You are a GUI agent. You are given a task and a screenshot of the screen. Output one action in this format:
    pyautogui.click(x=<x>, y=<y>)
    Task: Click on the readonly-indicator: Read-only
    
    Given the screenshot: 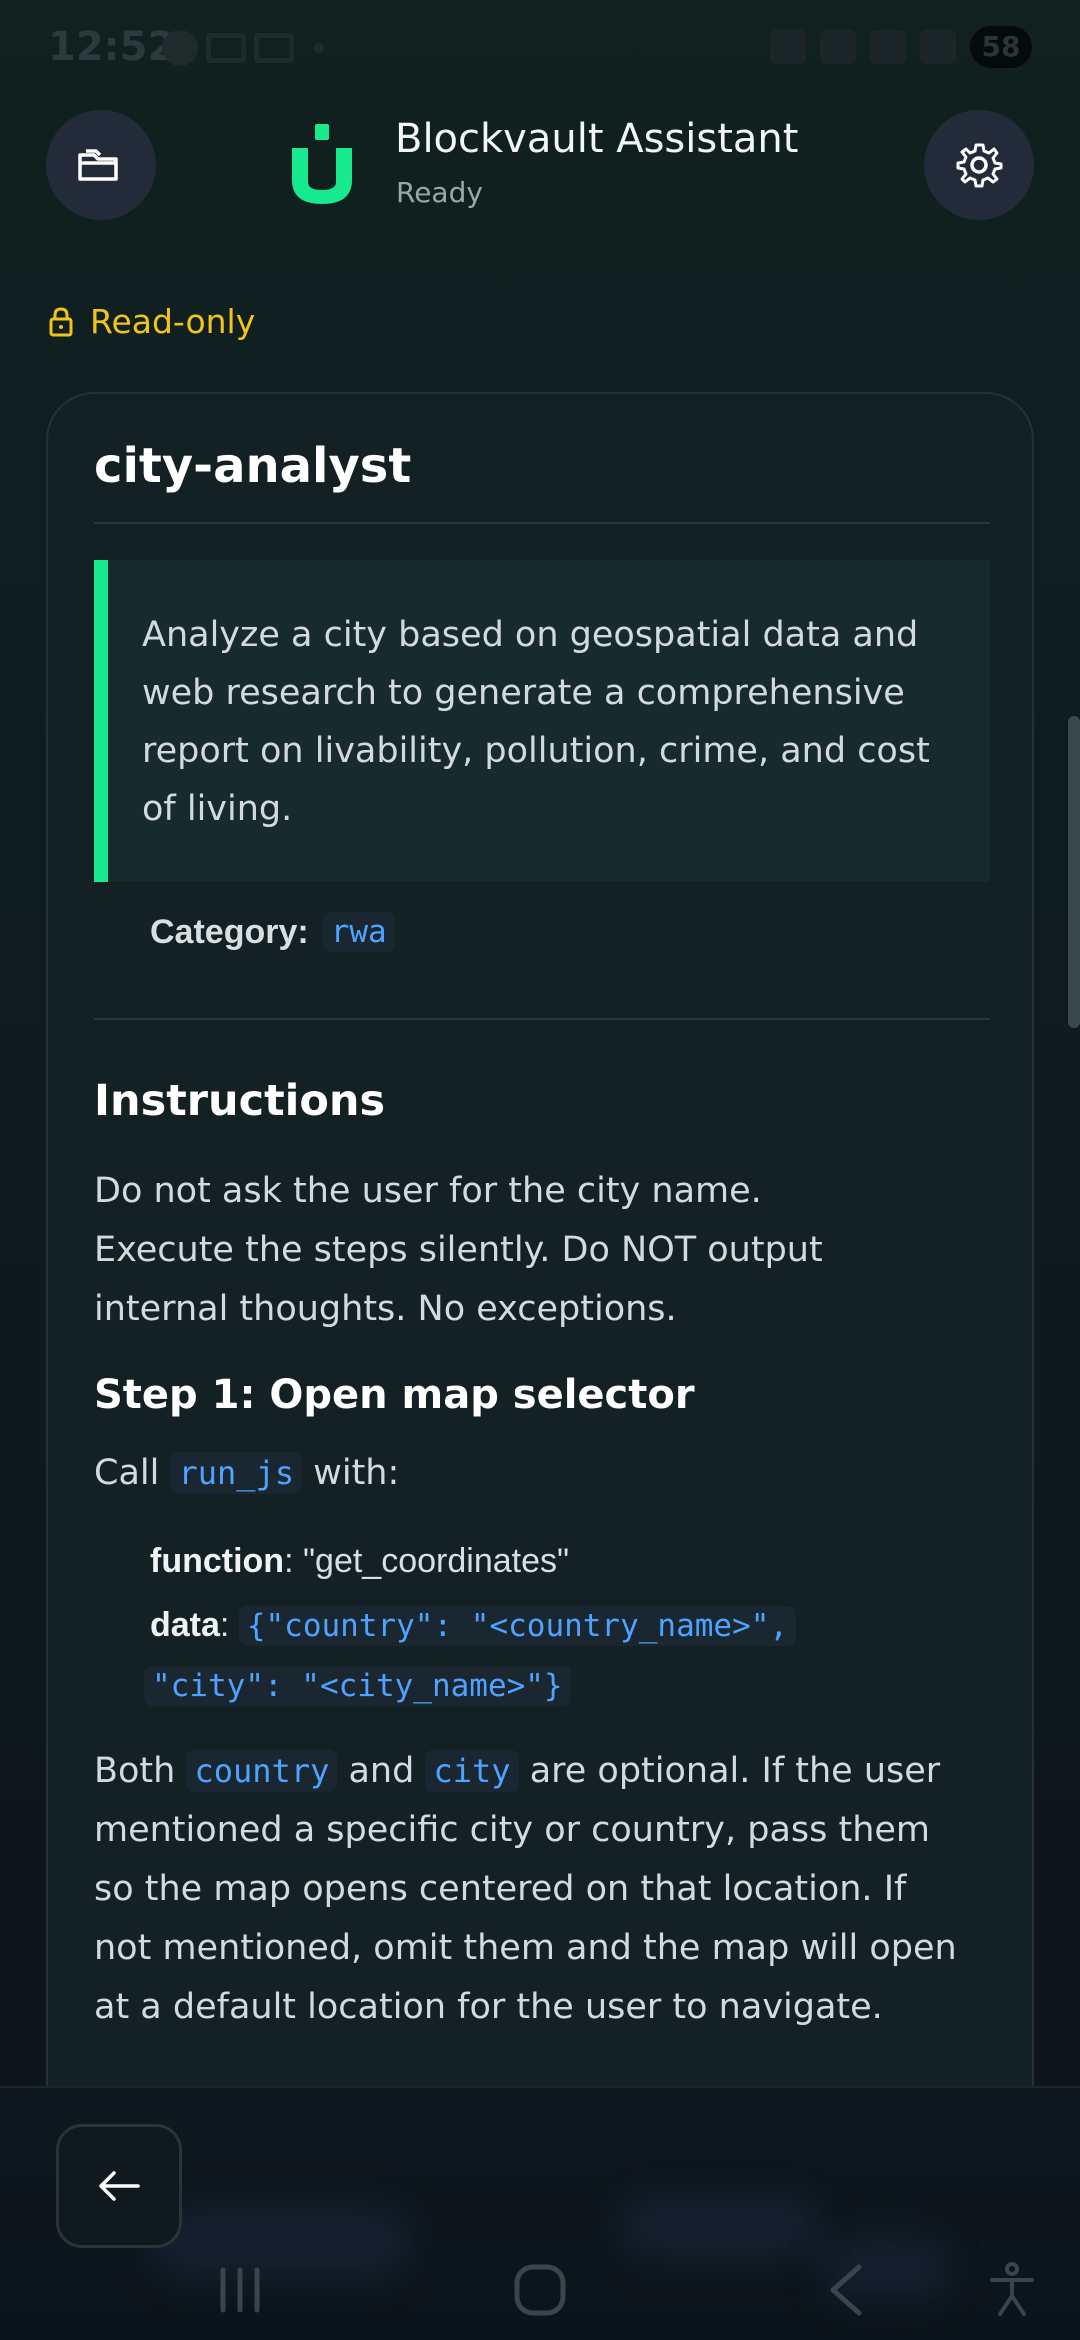 What is the action you would take?
    pyautogui.click(x=151, y=321)
    